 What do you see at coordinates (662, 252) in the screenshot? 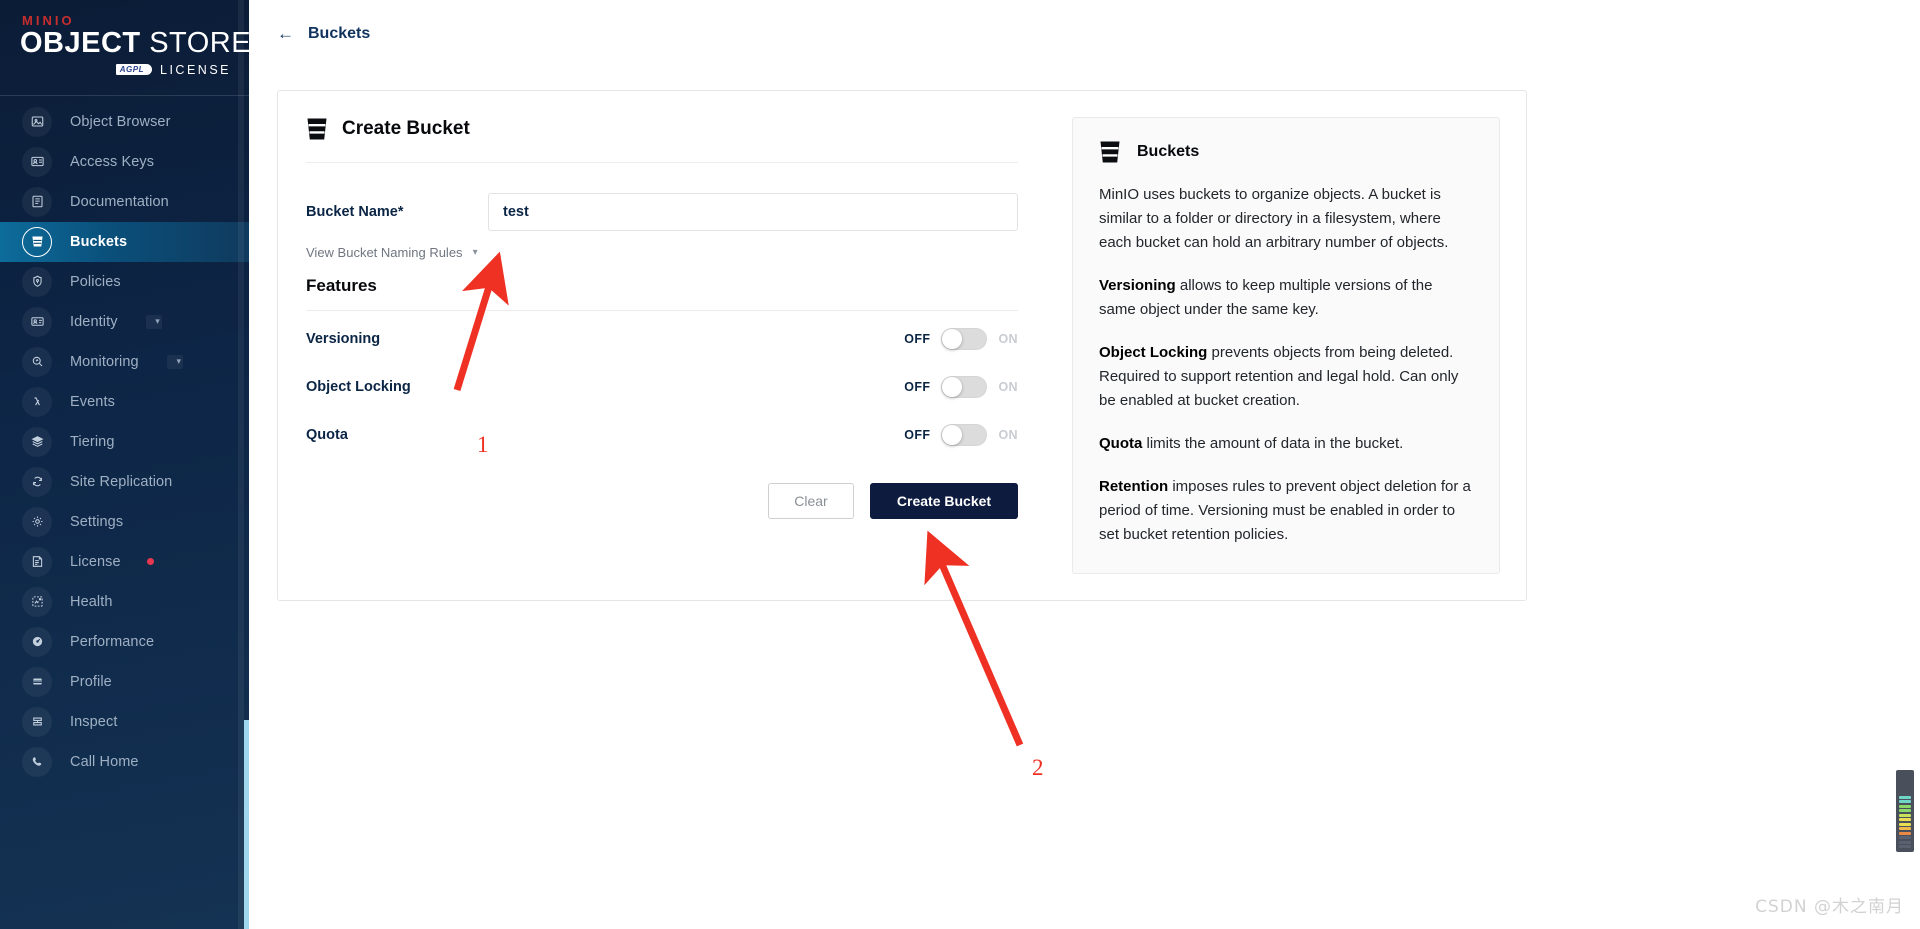
I see `view-bucket-naming-rules-toggle: View Bucket Naming Rules ▾` at bounding box center [662, 252].